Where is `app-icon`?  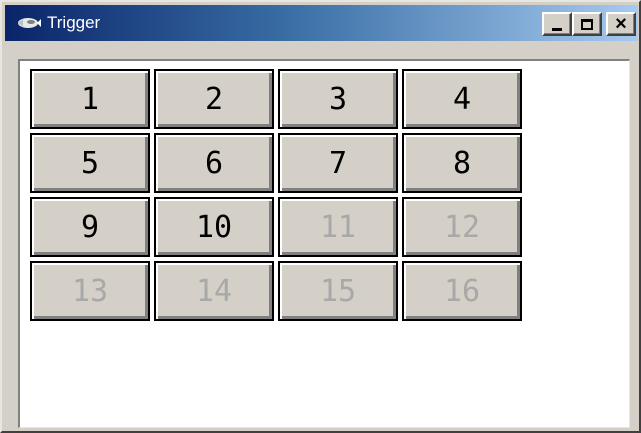
app-icon is located at coordinates (29, 23).